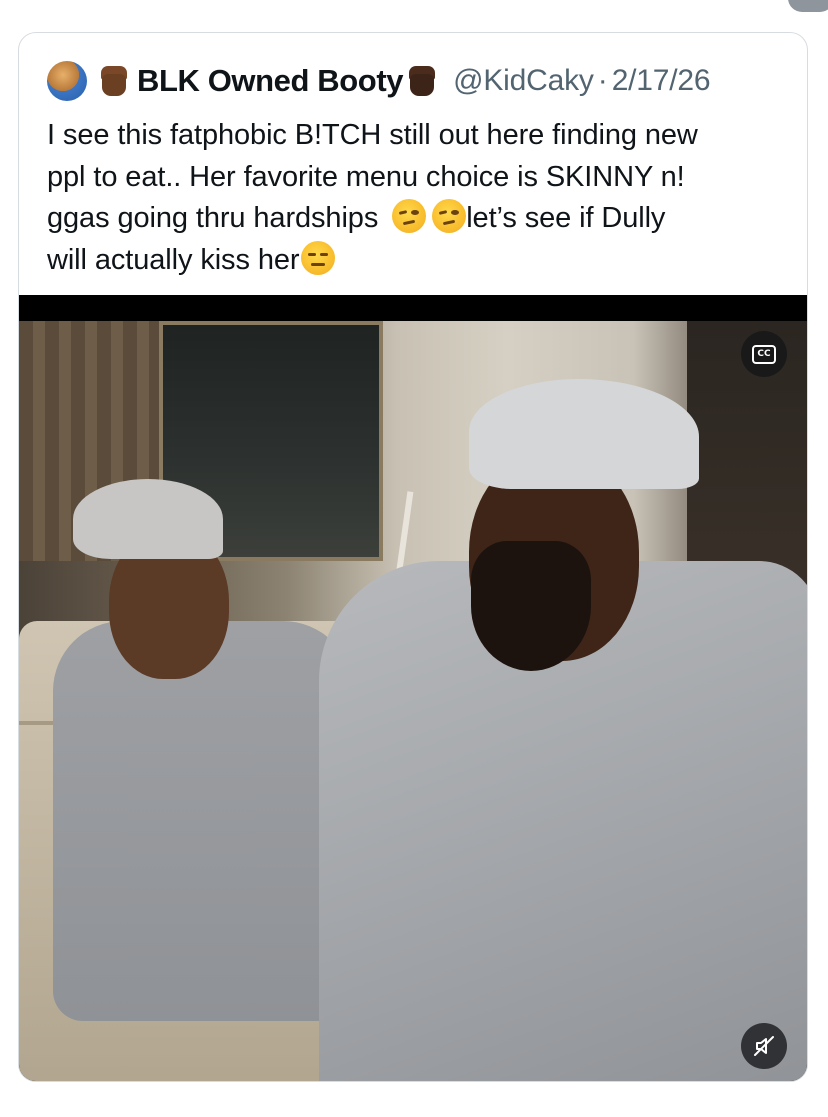 This screenshot has height=1117, width=828. Describe the element at coordinates (213, 218) in the screenshot. I see `tweet-text-segment: ggas going thru hardships` at that location.